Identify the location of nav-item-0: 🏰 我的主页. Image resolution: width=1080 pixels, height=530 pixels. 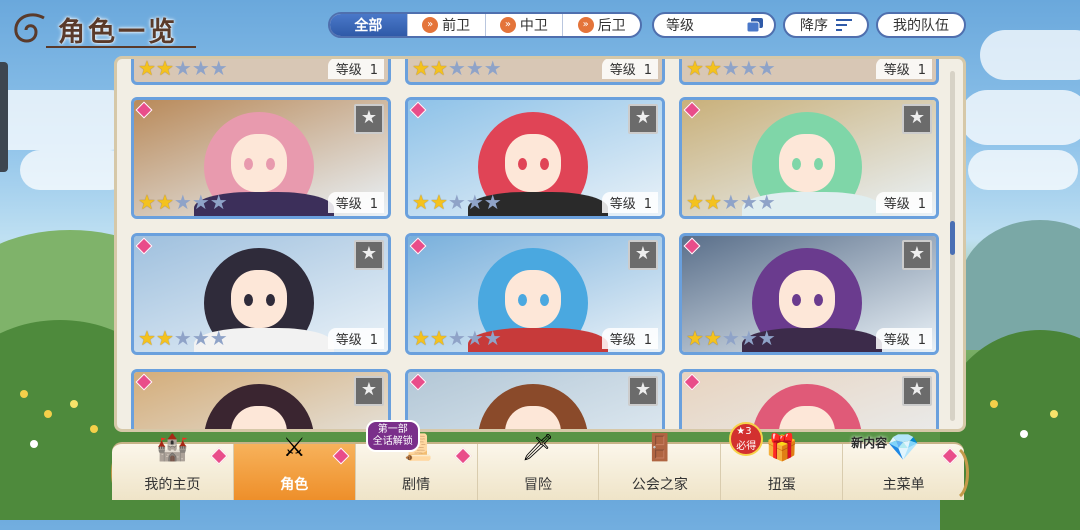
(172, 466).